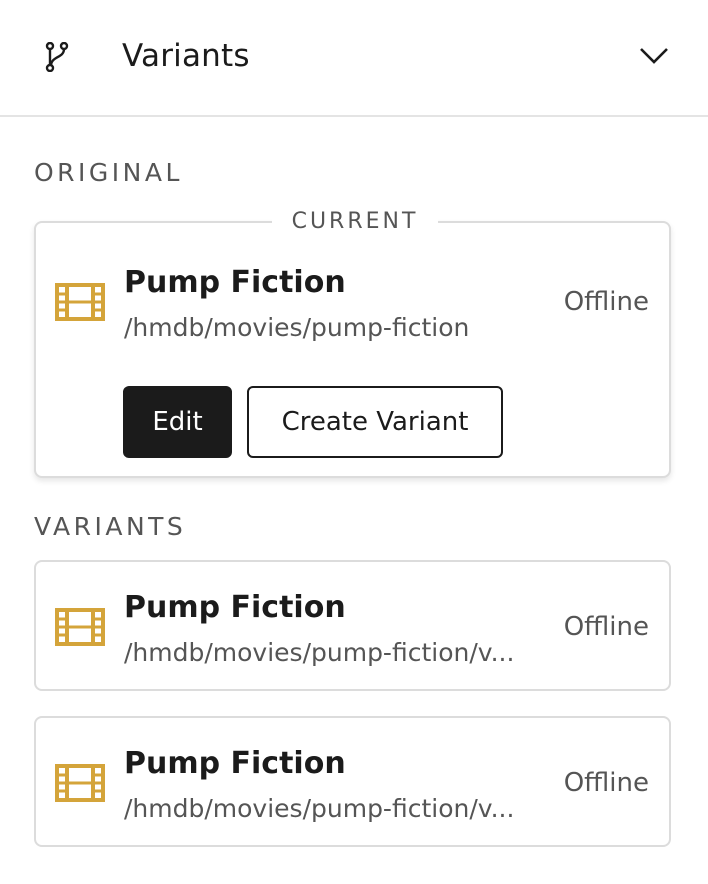  What do you see at coordinates (110, 526) in the screenshot?
I see `variants-section-label: VARIANTS` at bounding box center [110, 526].